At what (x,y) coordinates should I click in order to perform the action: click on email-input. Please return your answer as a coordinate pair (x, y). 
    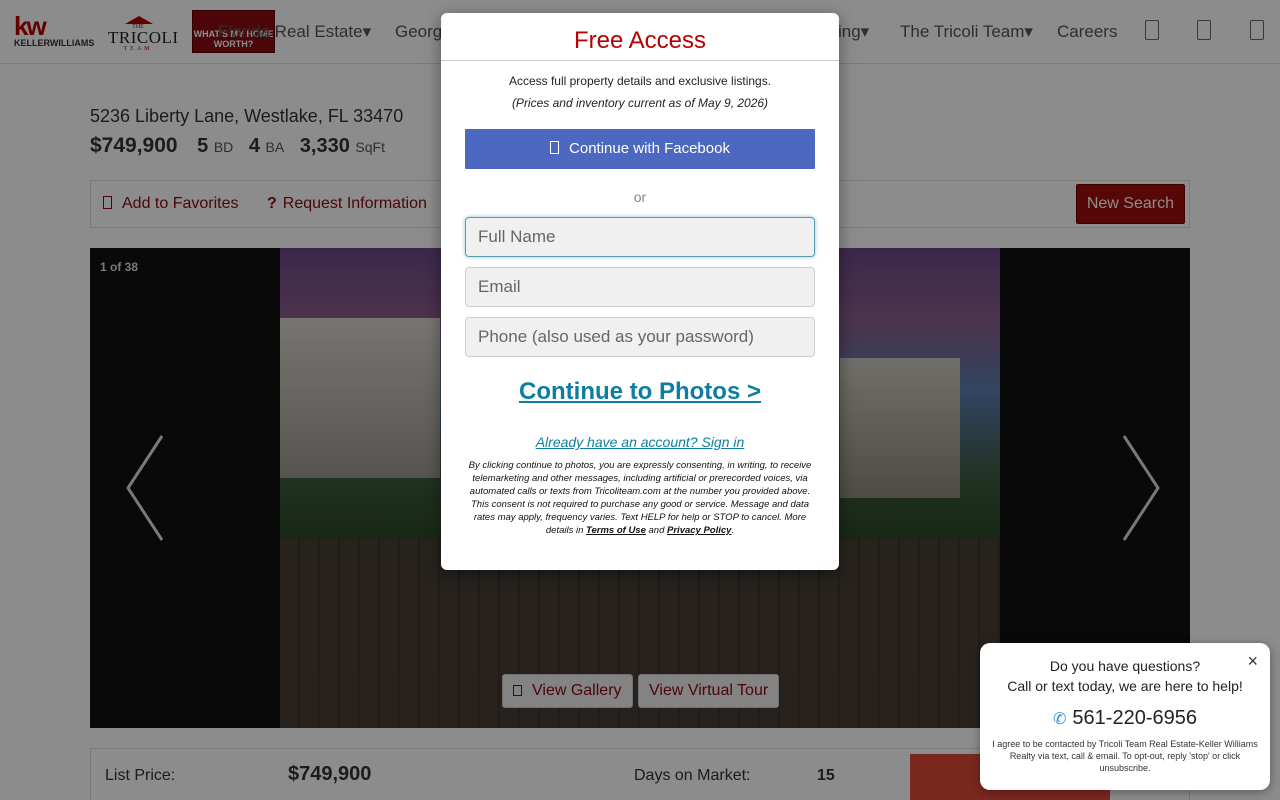
    Looking at the image, I should click on (640, 287).